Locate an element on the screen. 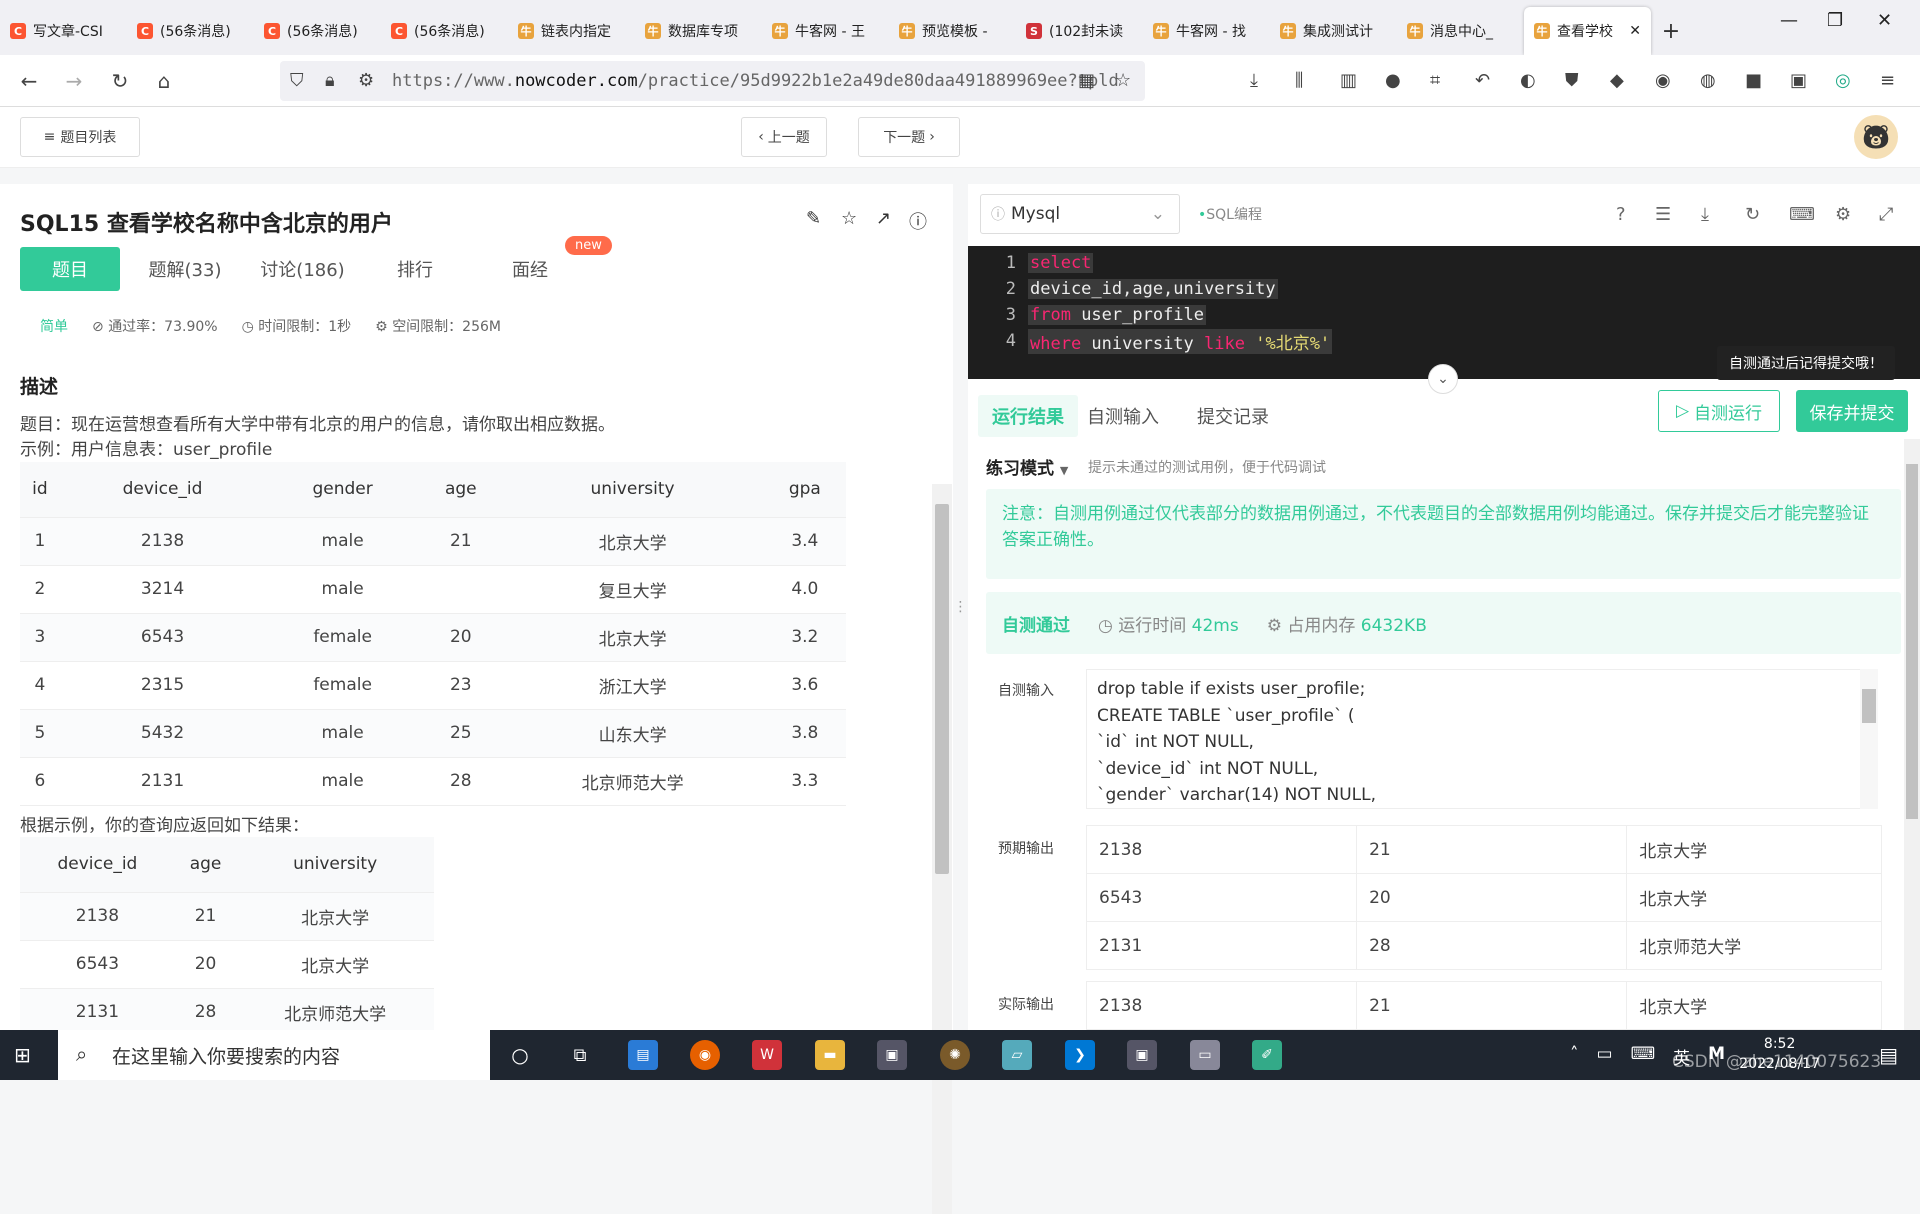 This screenshot has width=1920, height=1214. network-icon: ▭ is located at coordinates (1605, 1056).